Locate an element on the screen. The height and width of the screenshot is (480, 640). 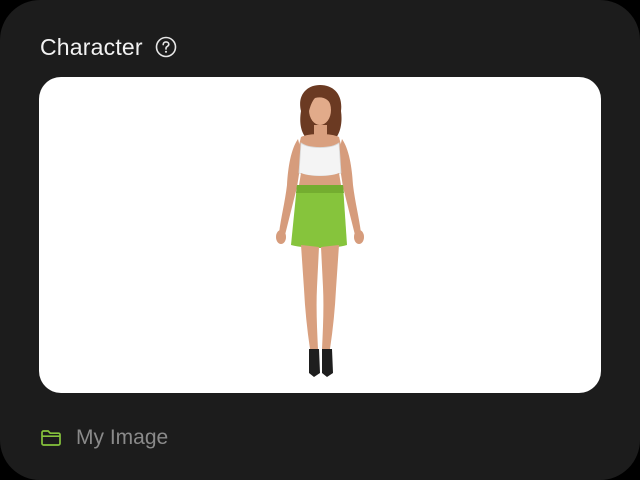
panel-header: Character is located at coordinates (108, 47).